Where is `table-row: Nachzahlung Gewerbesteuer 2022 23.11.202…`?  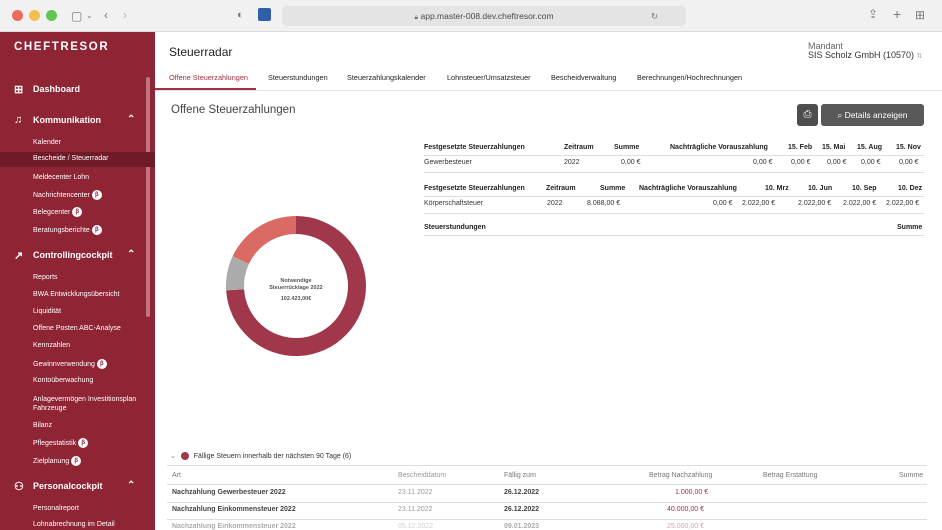
table-row: Nachzahlung Gewerbesteuer 2022 23.11.202… is located at coordinates (548, 495).